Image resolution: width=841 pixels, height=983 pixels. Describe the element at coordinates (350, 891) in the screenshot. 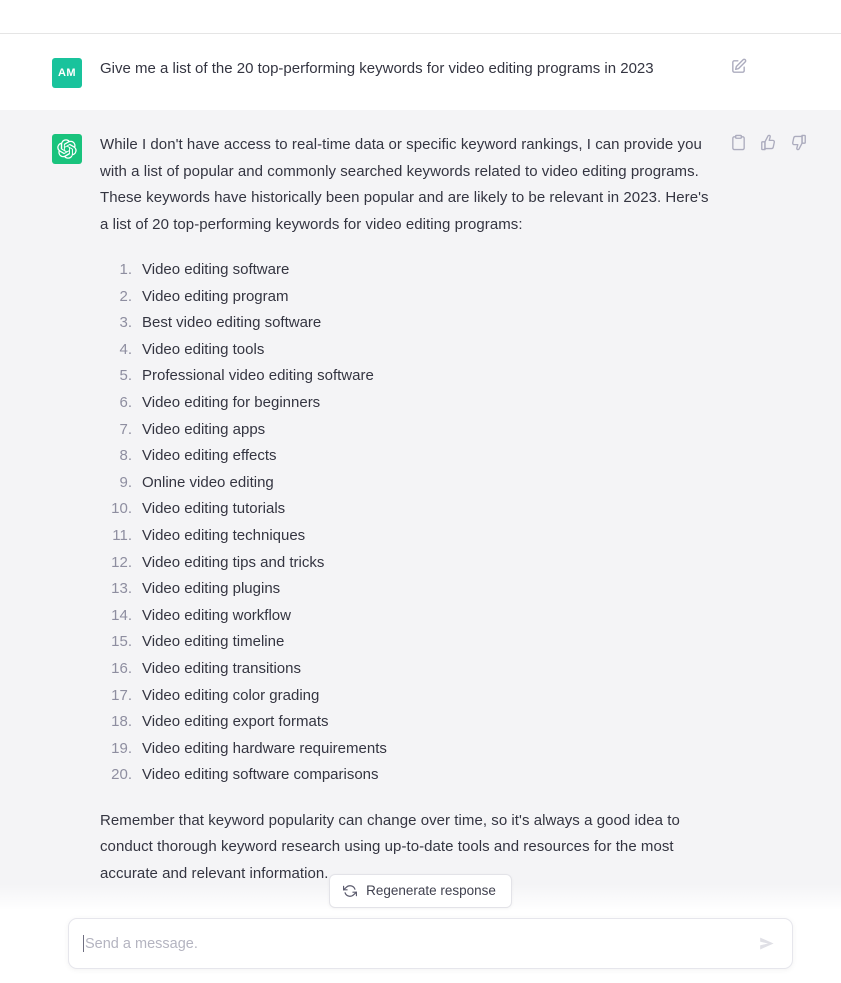

I see `refresh-icon` at that location.